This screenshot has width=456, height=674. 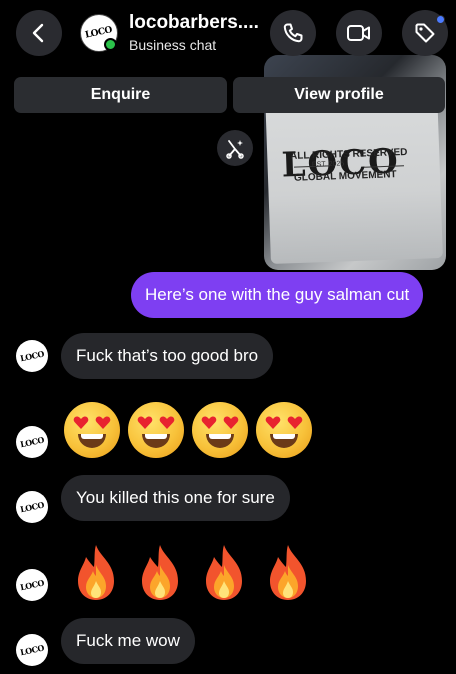 What do you see at coordinates (339, 95) in the screenshot?
I see `view-profile-button: View profile` at bounding box center [339, 95].